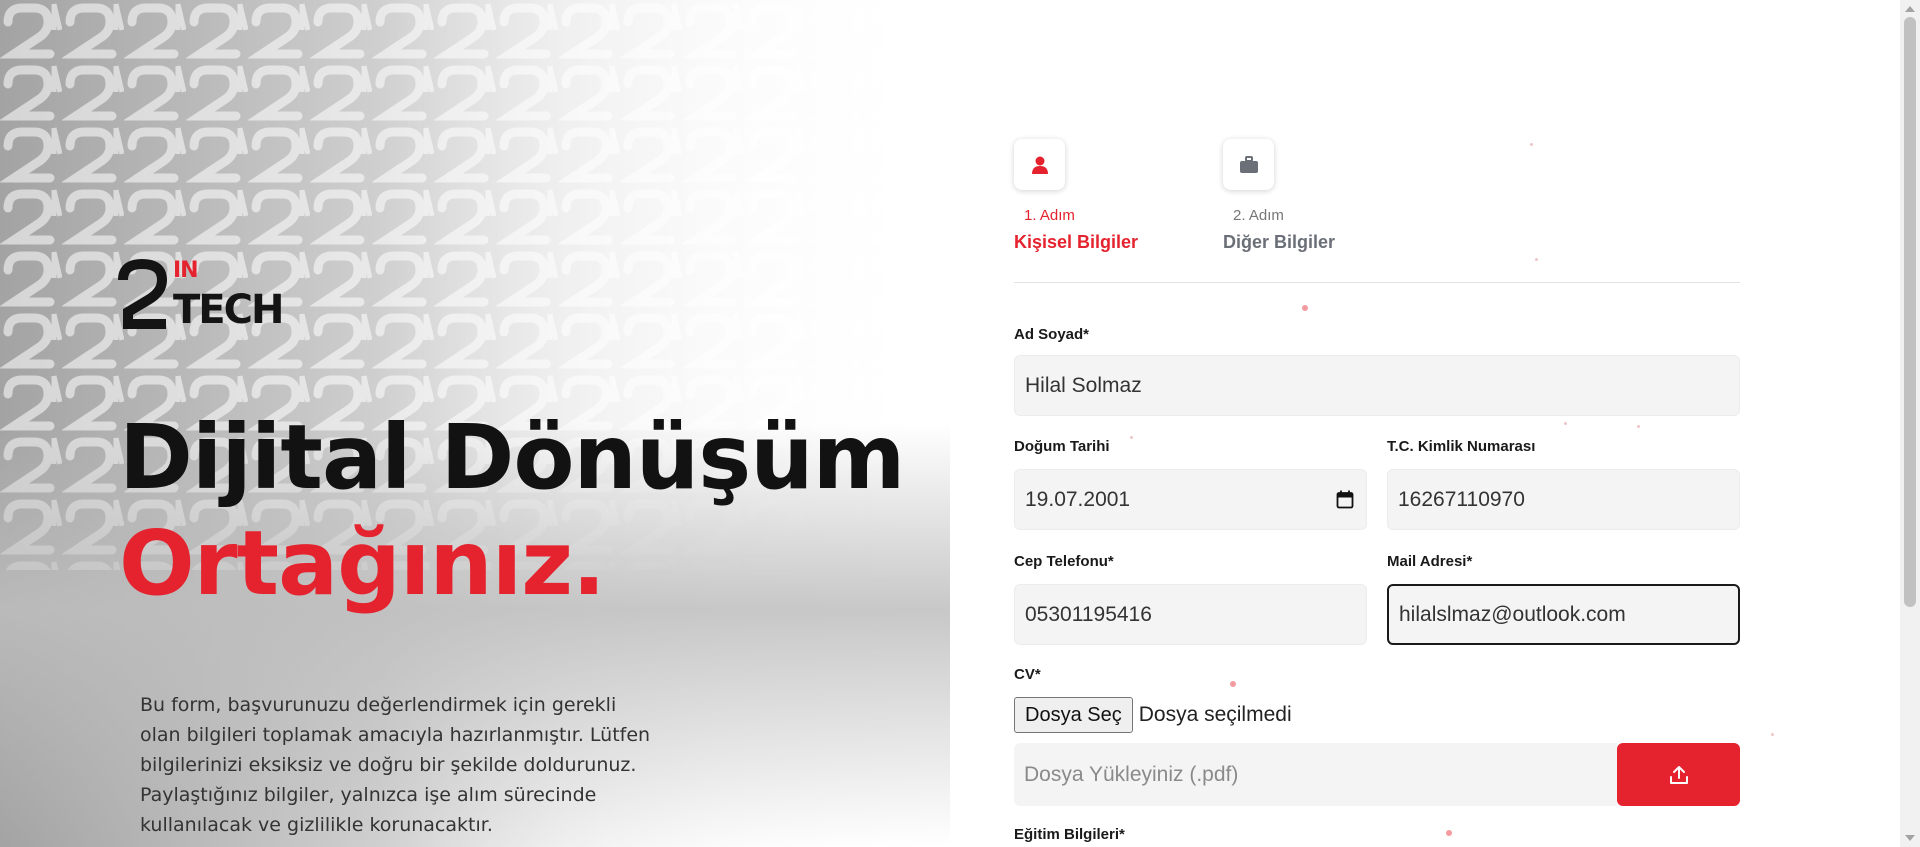 The image size is (1920, 847). What do you see at coordinates (1563, 614) in the screenshot?
I see `email-input: hilalslmaz@outlook.com` at bounding box center [1563, 614].